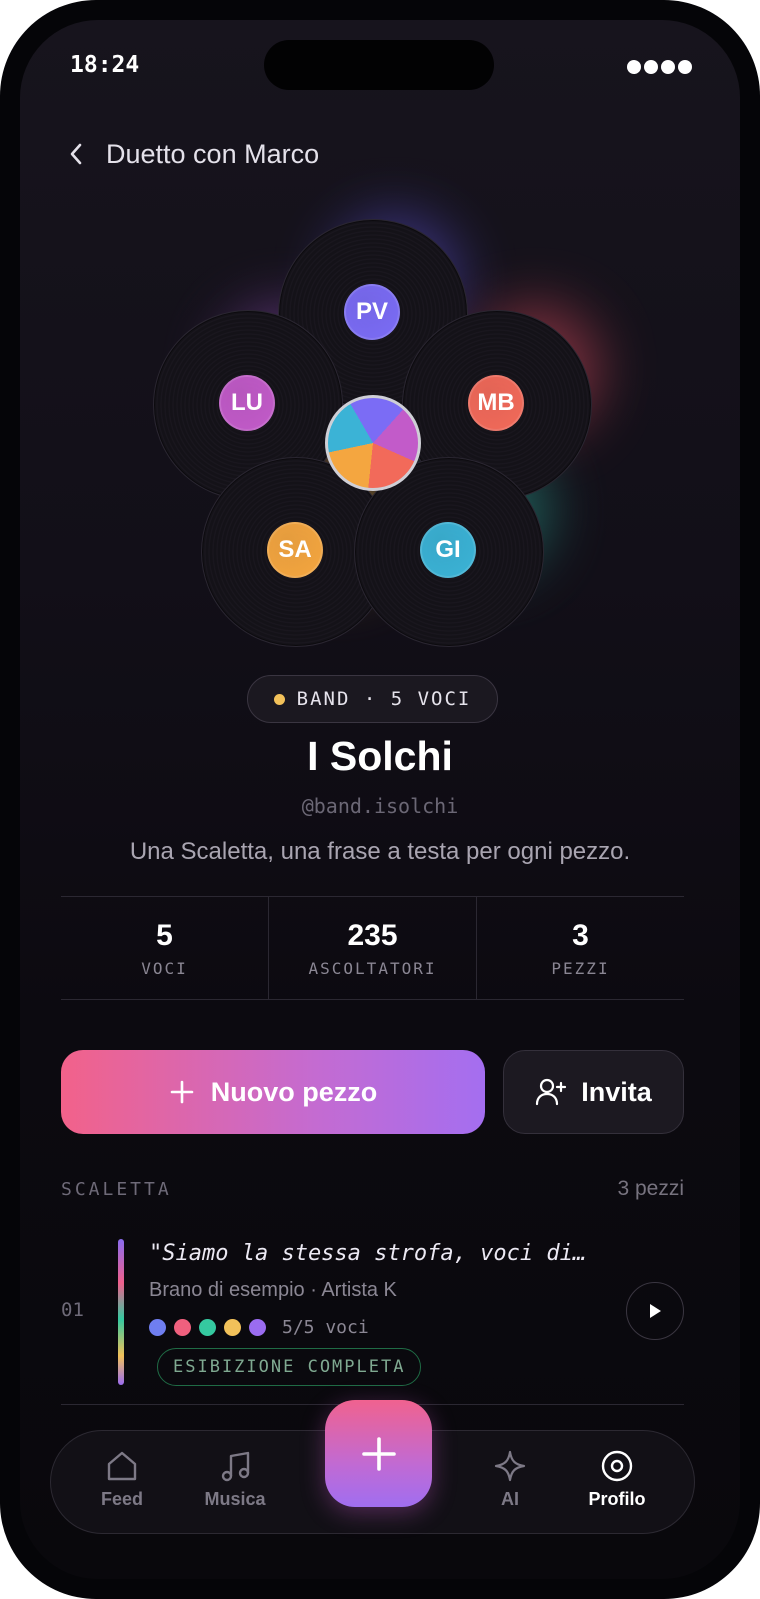 Image resolution: width=760 pixels, height=1599 pixels. What do you see at coordinates (380, 756) in the screenshot?
I see `band-name: I Solchi` at bounding box center [380, 756].